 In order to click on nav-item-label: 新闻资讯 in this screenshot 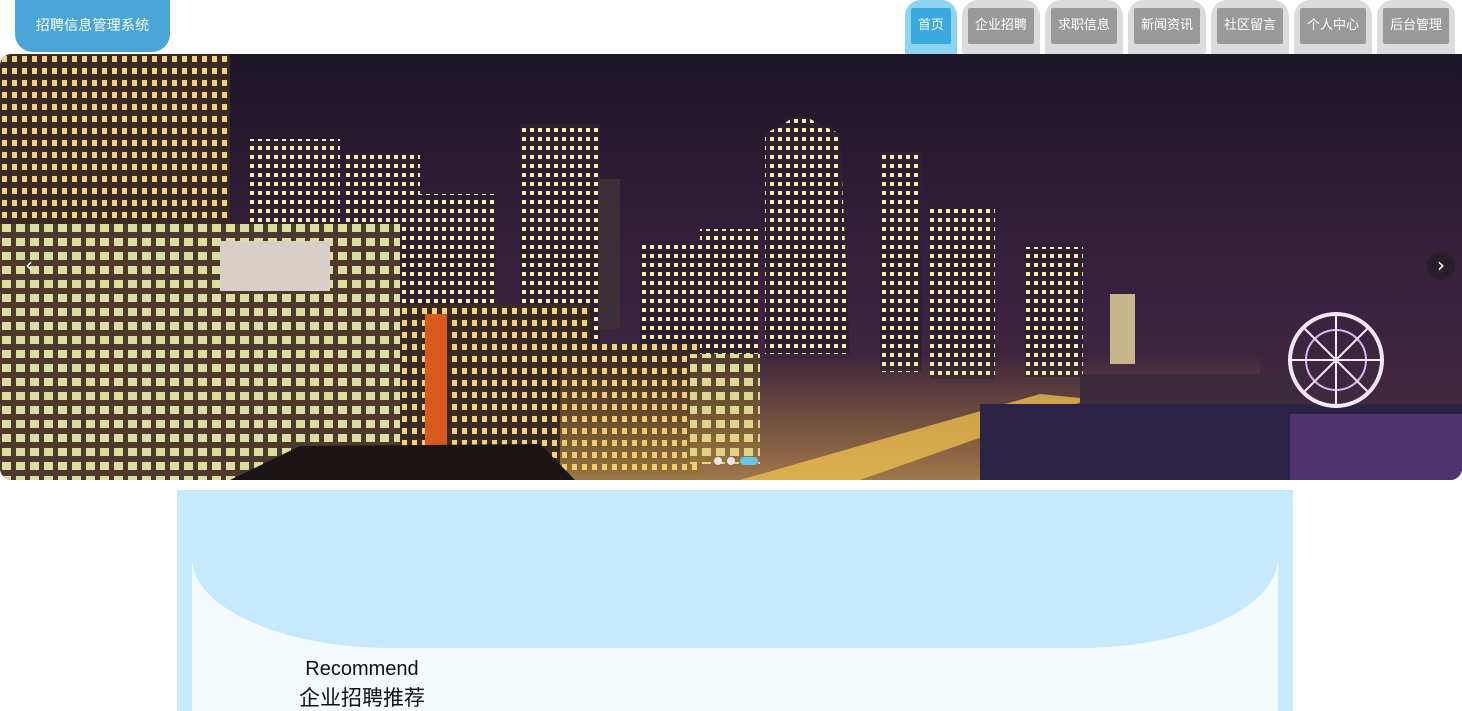, I will do `click(1166, 26)`.